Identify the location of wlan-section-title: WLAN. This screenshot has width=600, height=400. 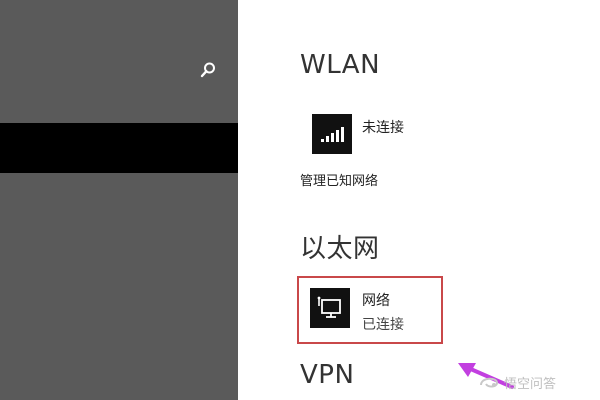
(340, 65).